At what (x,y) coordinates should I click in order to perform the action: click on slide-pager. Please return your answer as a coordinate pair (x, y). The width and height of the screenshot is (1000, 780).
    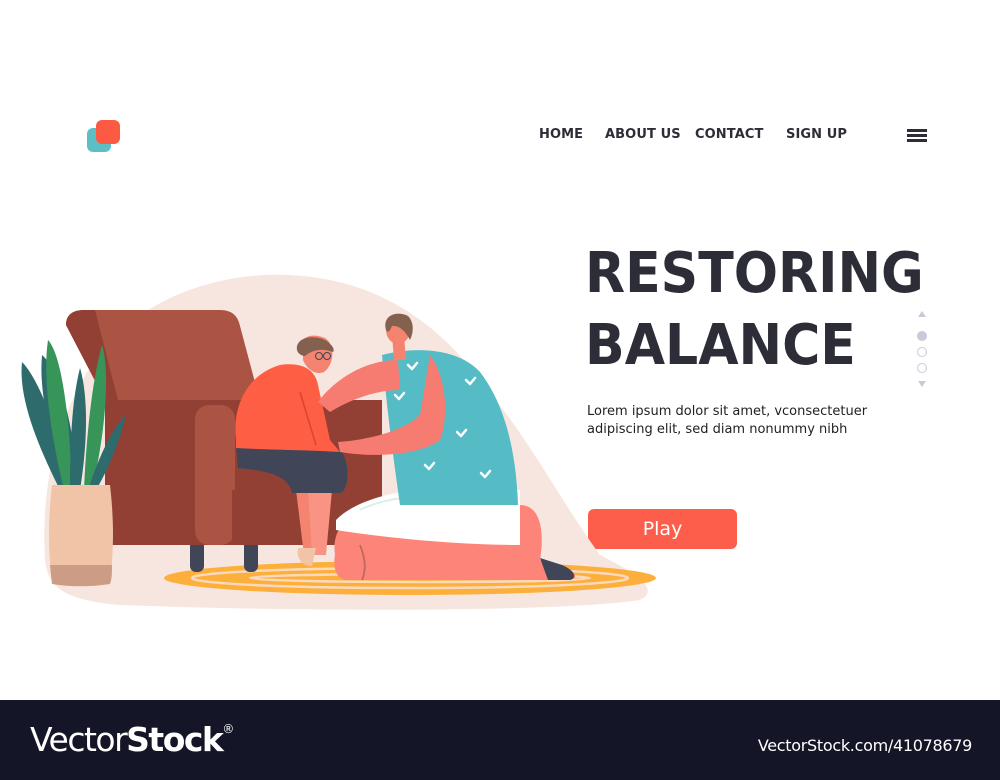
    Looking at the image, I should click on (922, 351).